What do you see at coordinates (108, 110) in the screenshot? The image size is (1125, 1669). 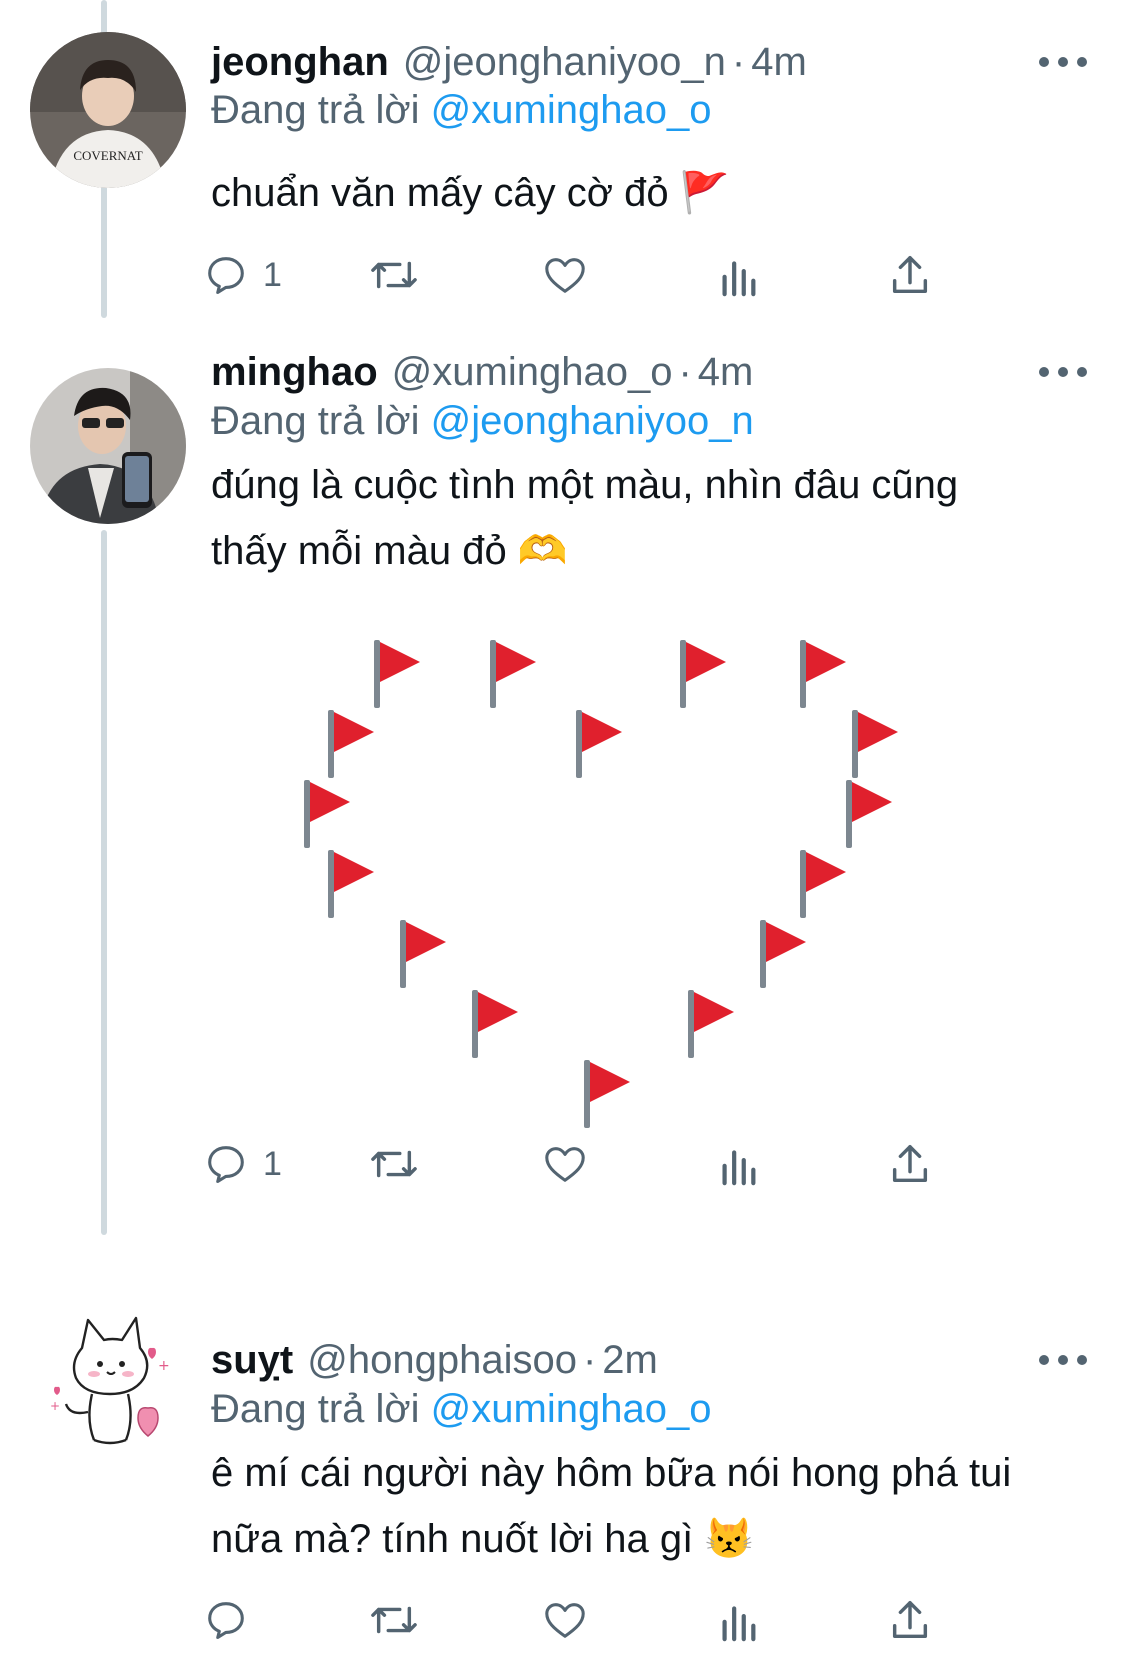 I see `avatar: COVERNAT` at bounding box center [108, 110].